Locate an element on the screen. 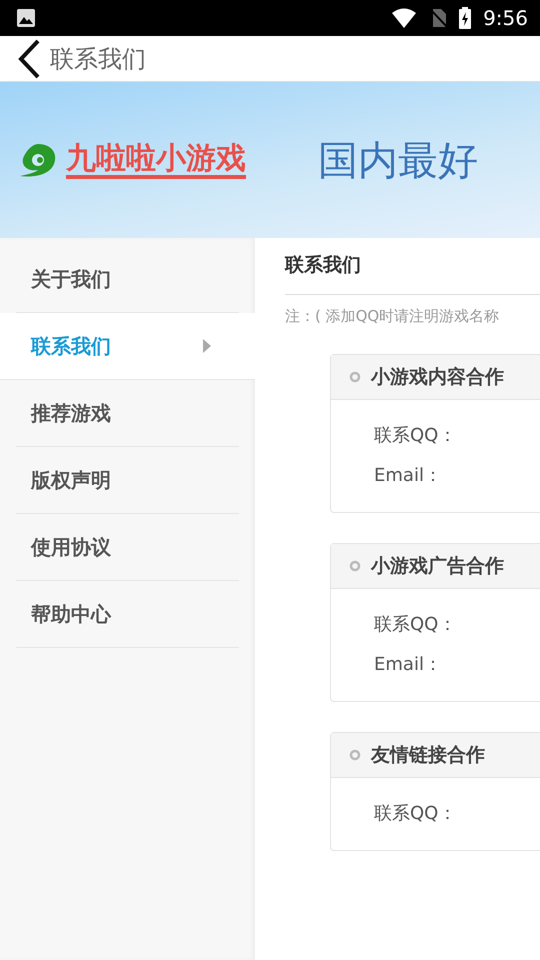 The image size is (540, 960). page-title: 联系我们 is located at coordinates (98, 59).